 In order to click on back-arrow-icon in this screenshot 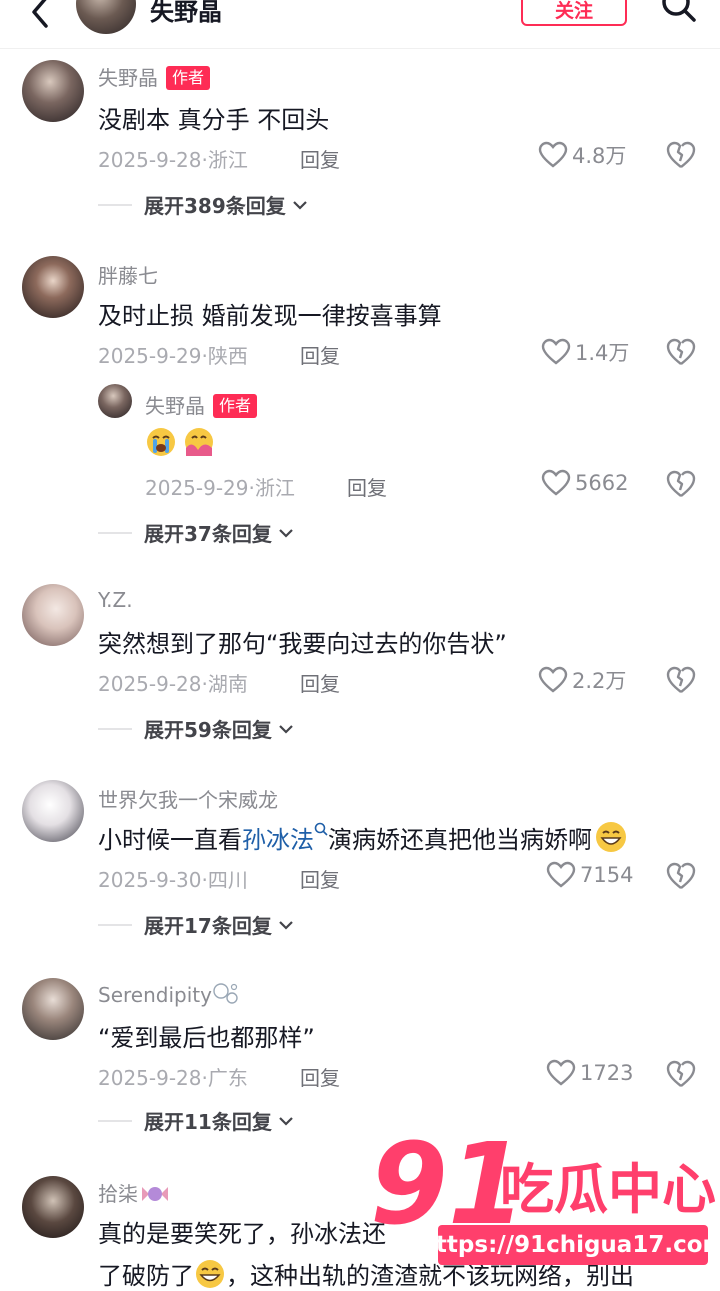, I will do `click(40, 17)`.